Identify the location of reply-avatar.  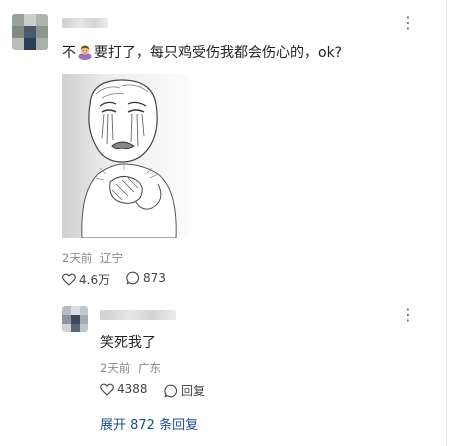
(75, 319).